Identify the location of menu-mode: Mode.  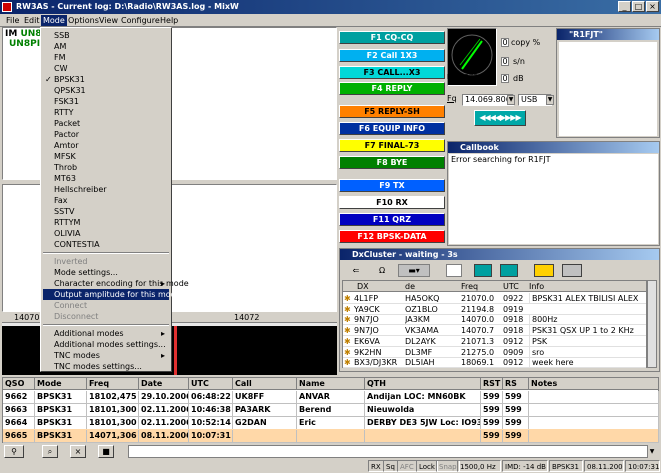
(54, 20).